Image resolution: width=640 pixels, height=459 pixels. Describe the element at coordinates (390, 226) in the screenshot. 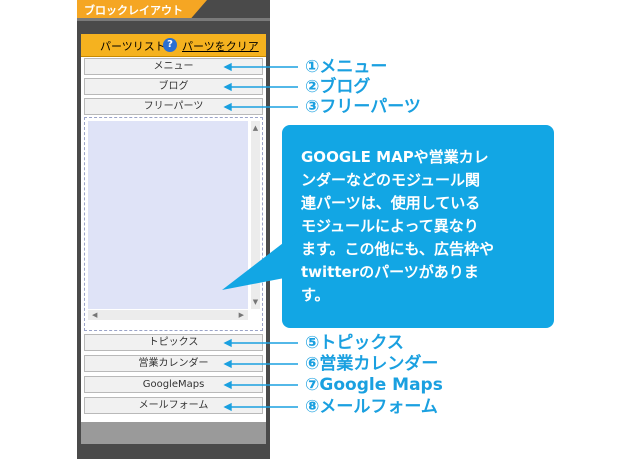

I see `callout-line: モジュールによって異なり` at that location.